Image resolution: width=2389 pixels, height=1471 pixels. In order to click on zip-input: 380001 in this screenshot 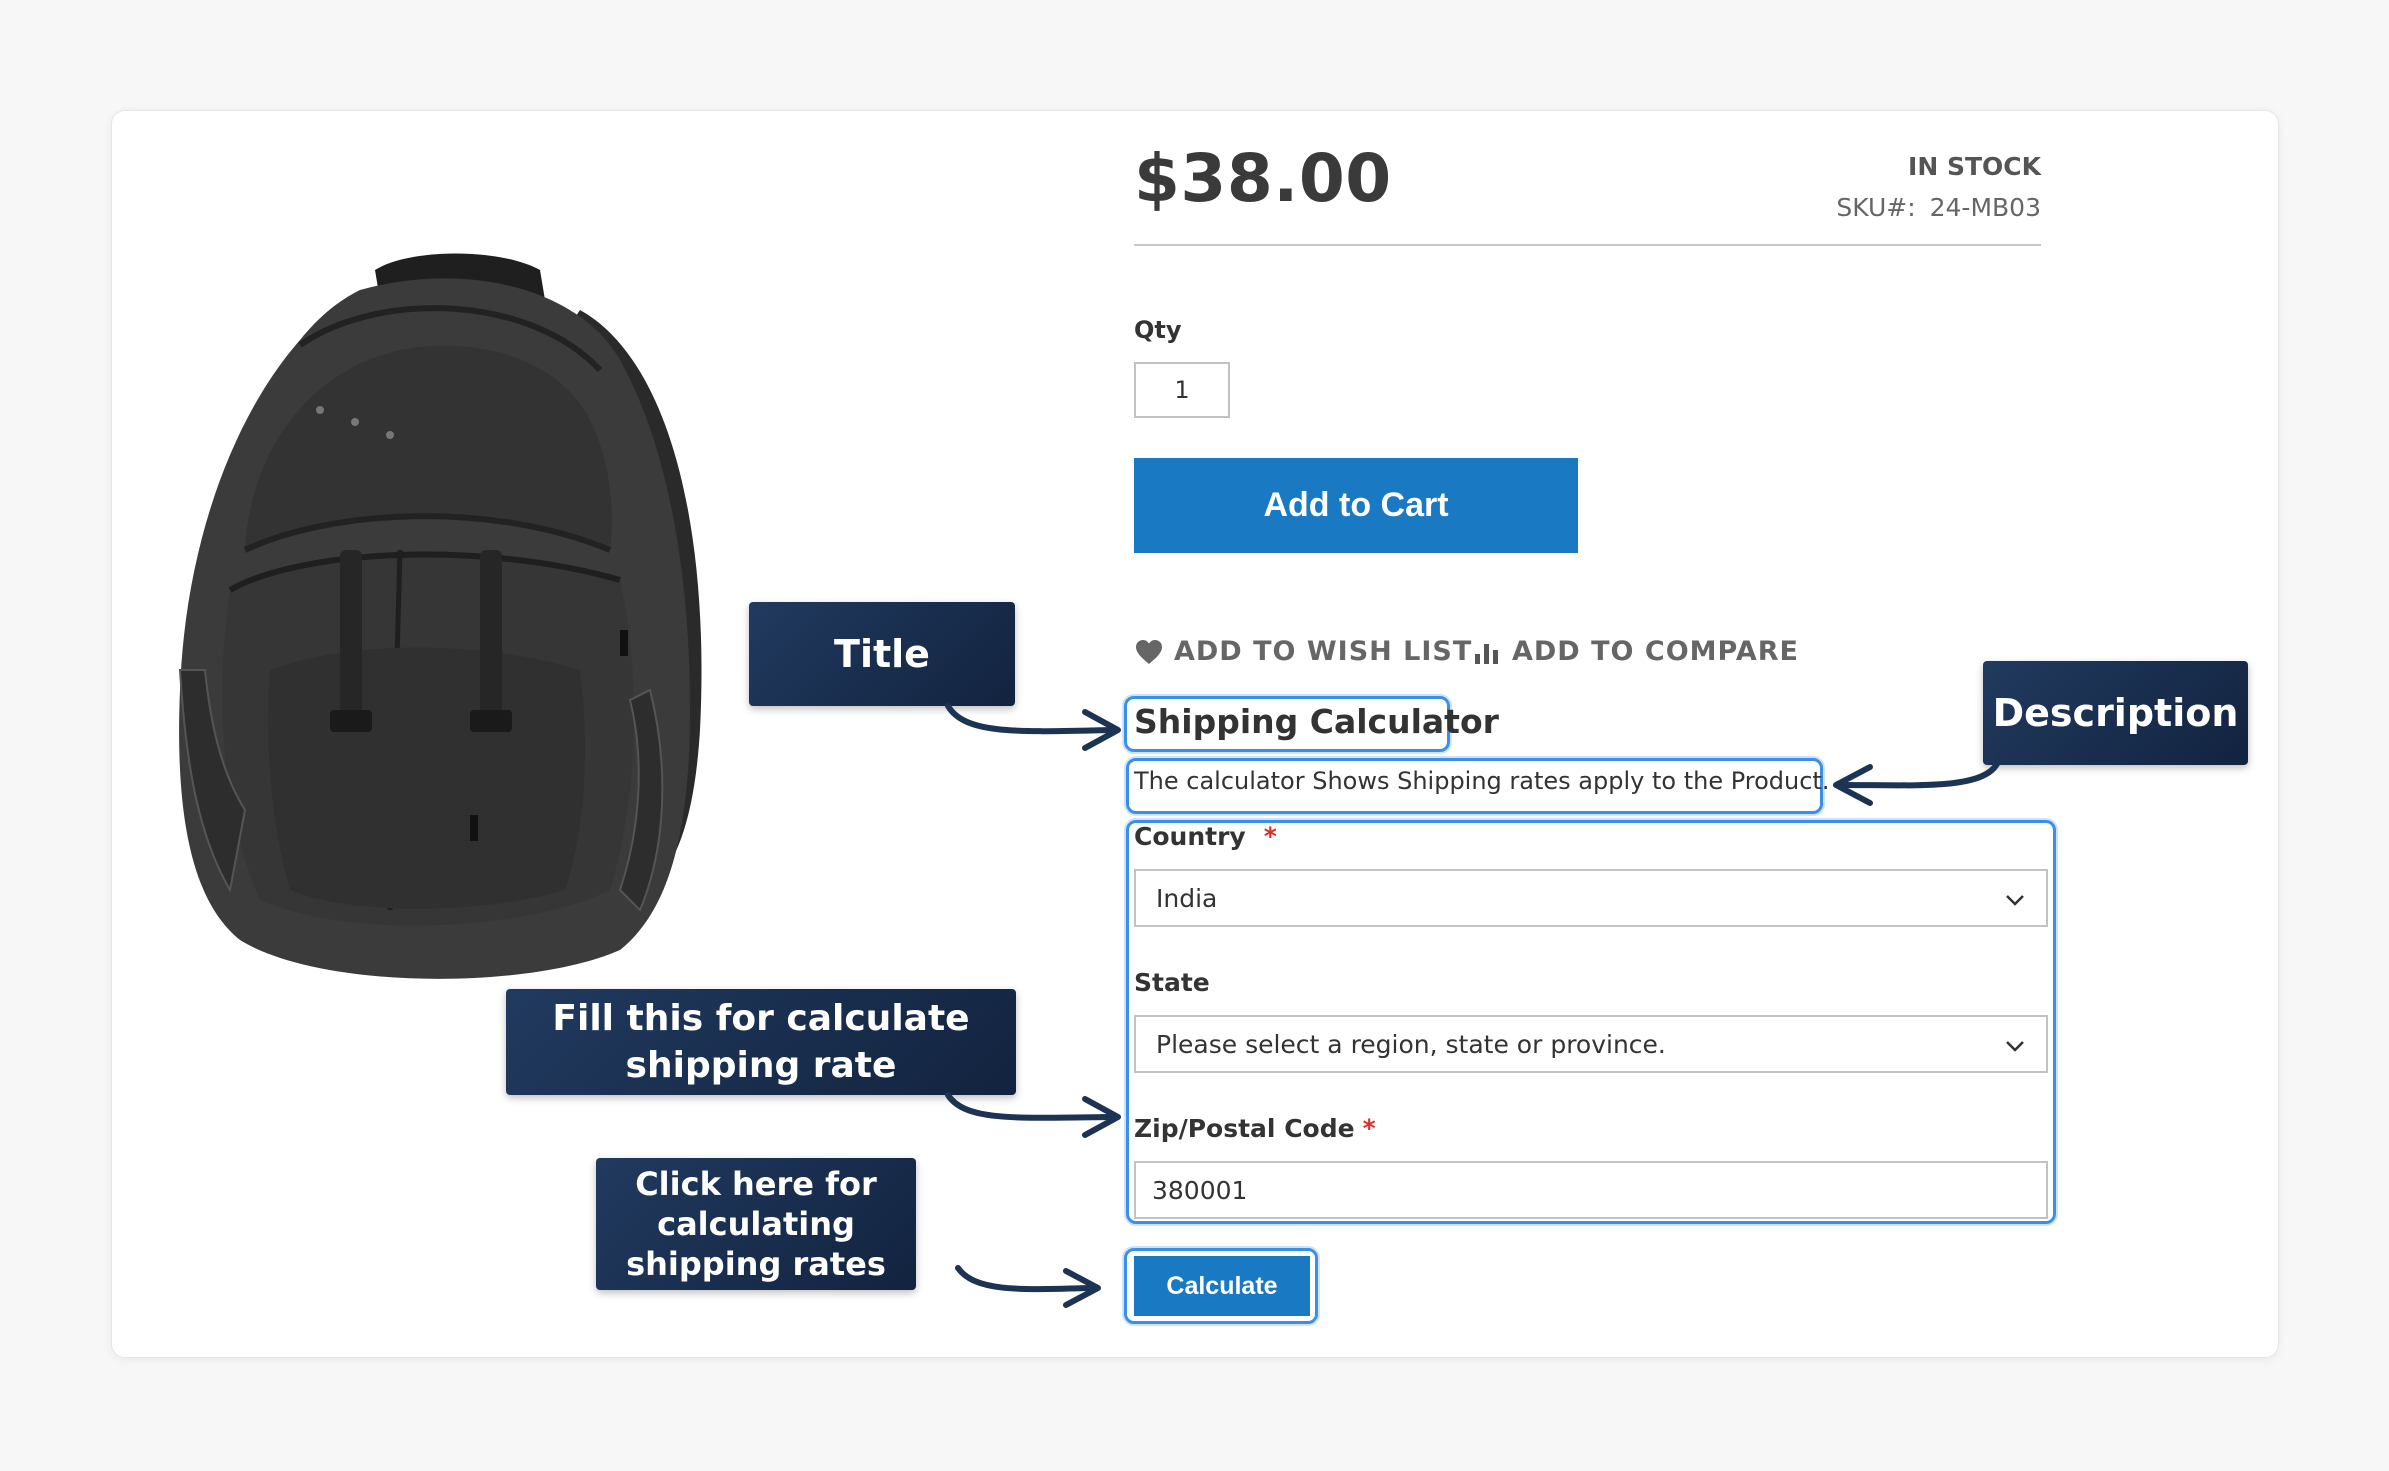, I will do `click(1591, 1190)`.